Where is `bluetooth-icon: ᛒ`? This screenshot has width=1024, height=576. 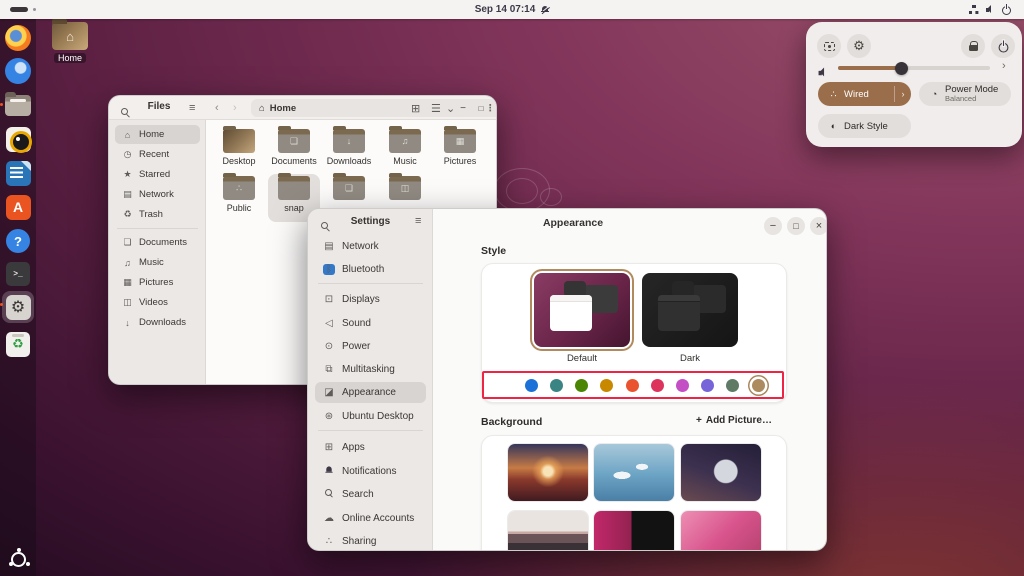 bluetooth-icon: ᛒ is located at coordinates (329, 269).